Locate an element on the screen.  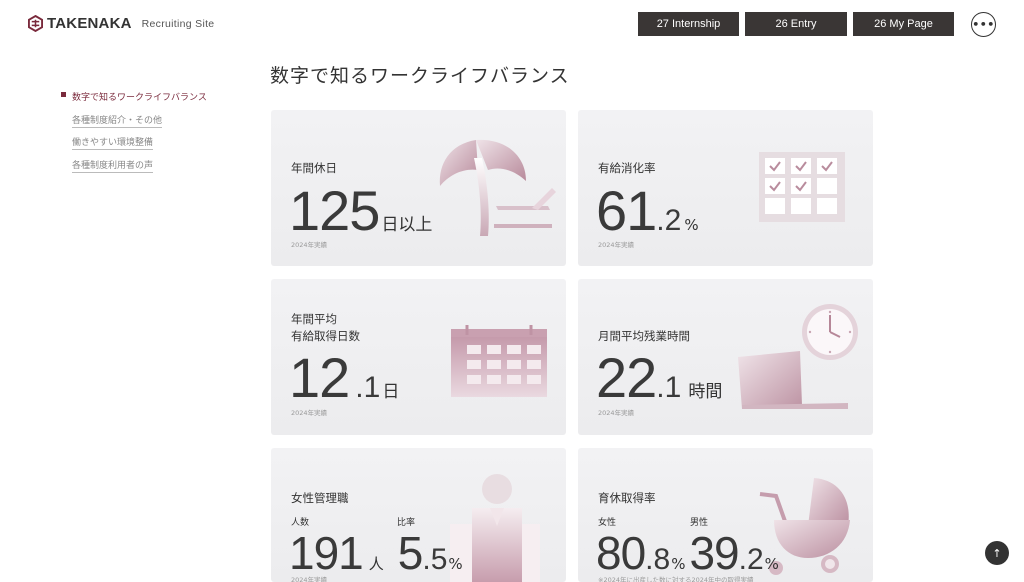
entry-button: 26 Entry is located at coordinates (796, 24).